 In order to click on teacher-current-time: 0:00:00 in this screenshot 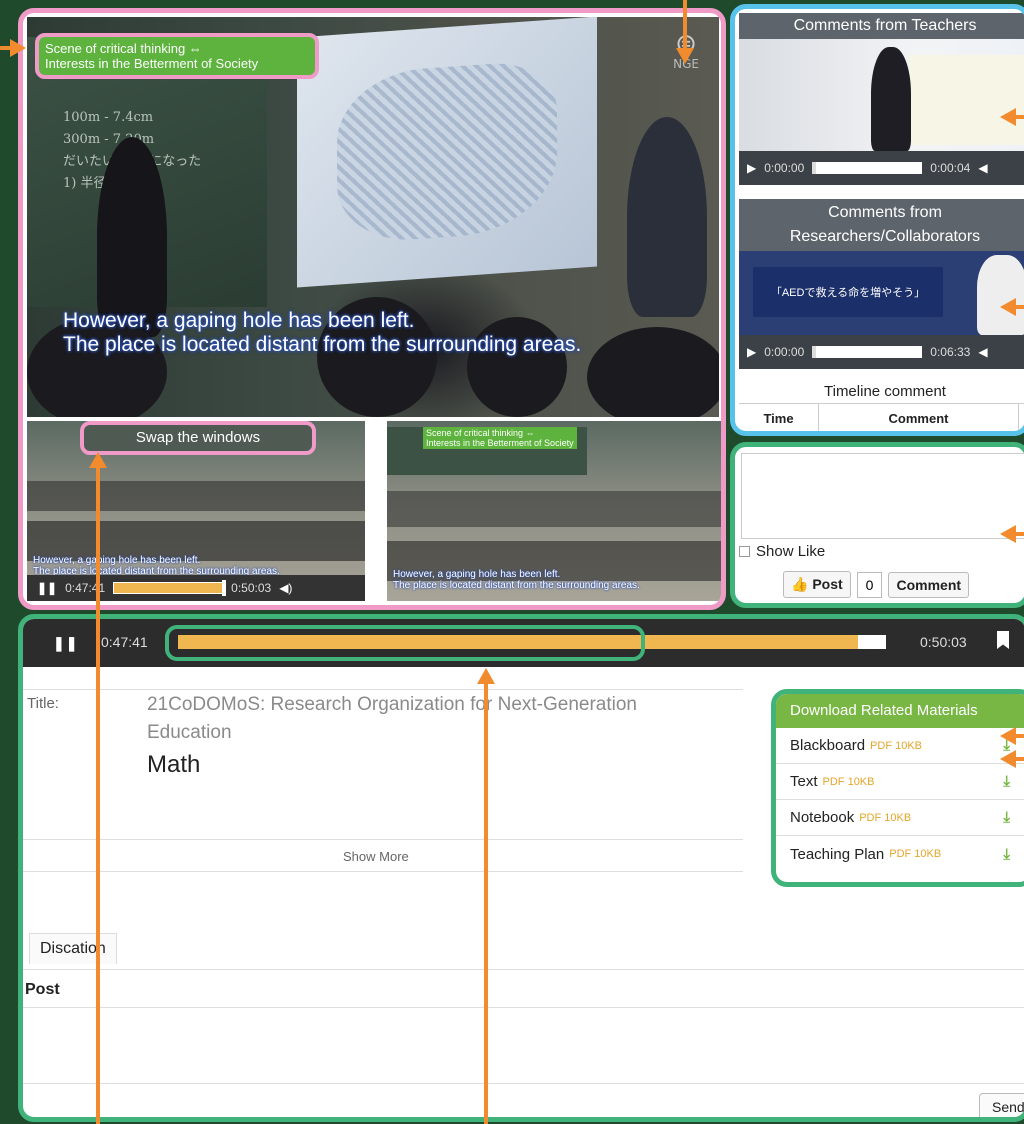, I will do `click(784, 168)`.